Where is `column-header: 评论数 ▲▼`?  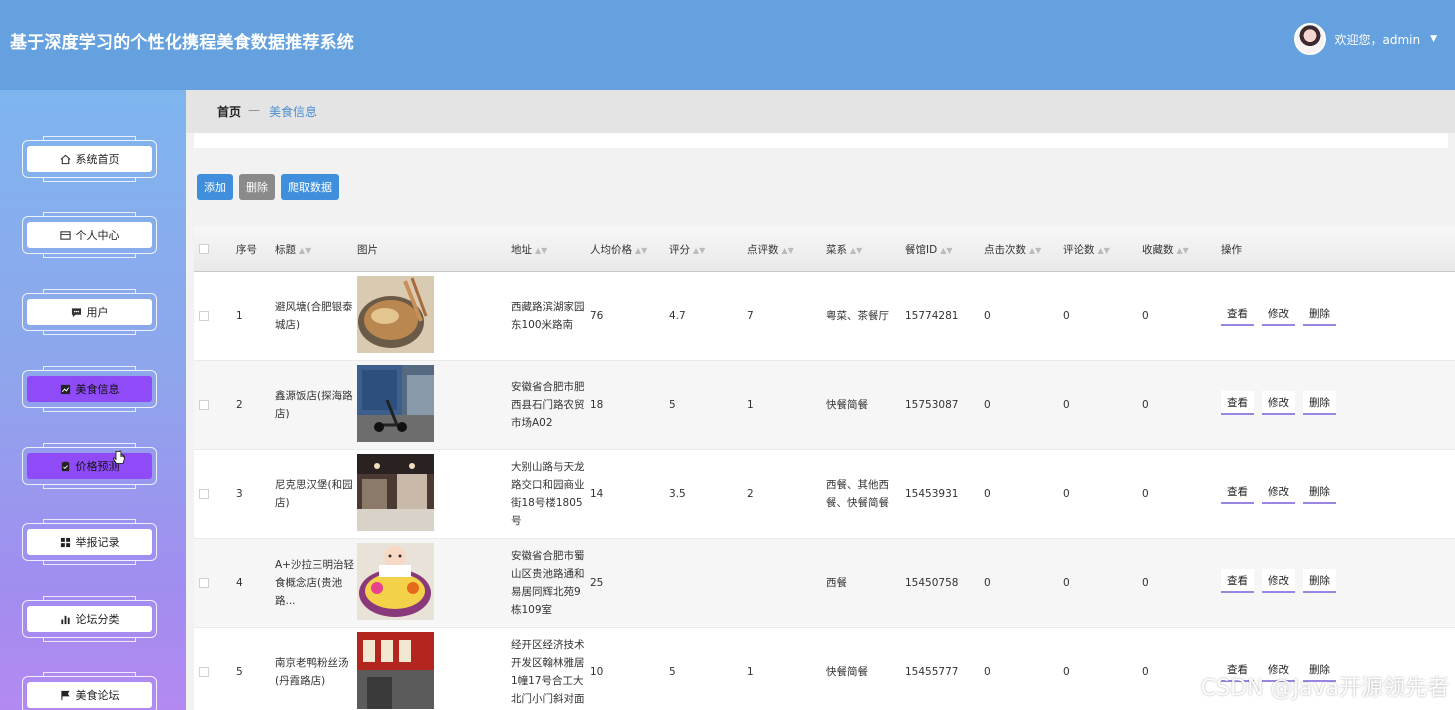
column-header: 评论数 ▲▼ is located at coordinates (1086, 249).